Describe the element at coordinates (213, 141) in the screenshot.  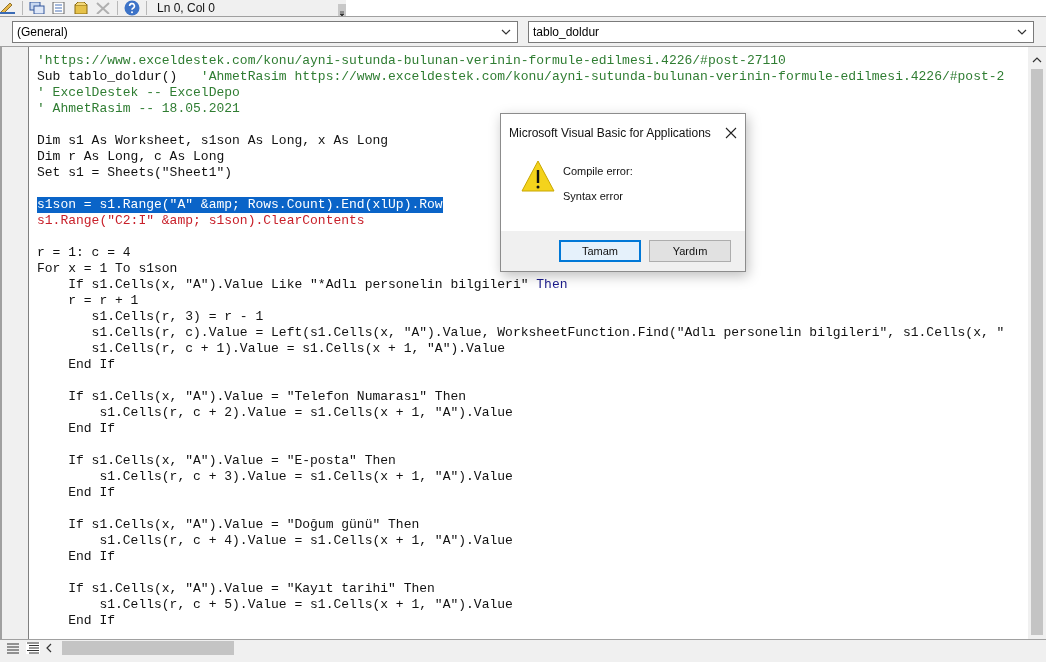
I see `code-line: Dim s1 As Worksheet, s1son As Long, x As Long` at that location.